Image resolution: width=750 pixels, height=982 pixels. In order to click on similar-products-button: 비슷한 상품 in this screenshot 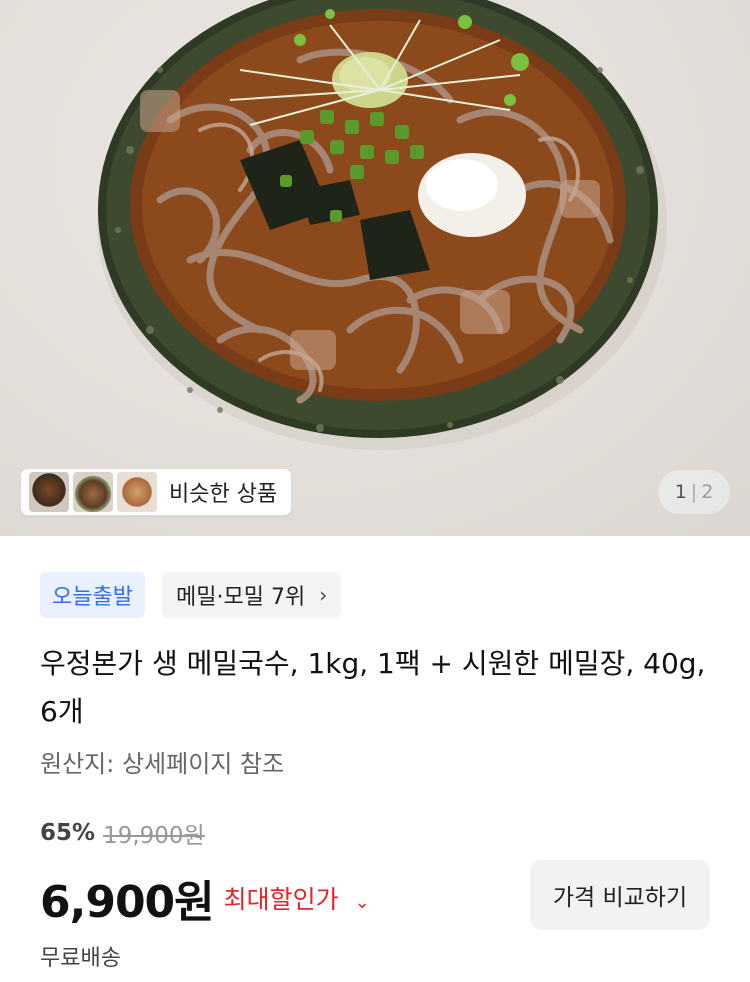, I will do `click(156, 492)`.